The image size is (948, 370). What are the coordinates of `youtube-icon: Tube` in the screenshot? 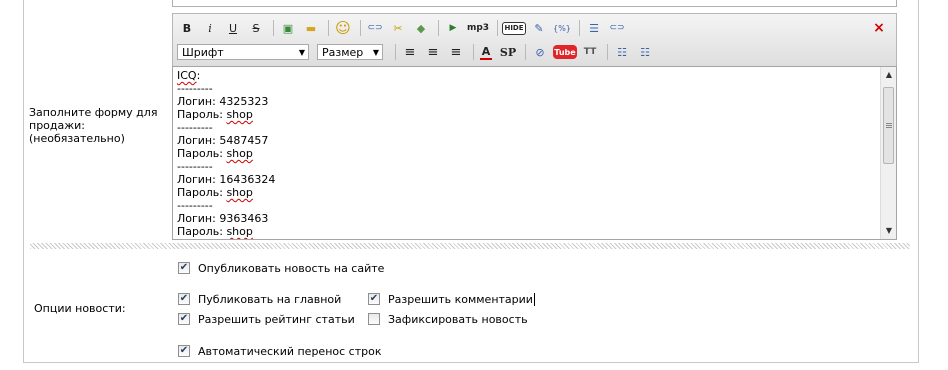 It's located at (565, 52).